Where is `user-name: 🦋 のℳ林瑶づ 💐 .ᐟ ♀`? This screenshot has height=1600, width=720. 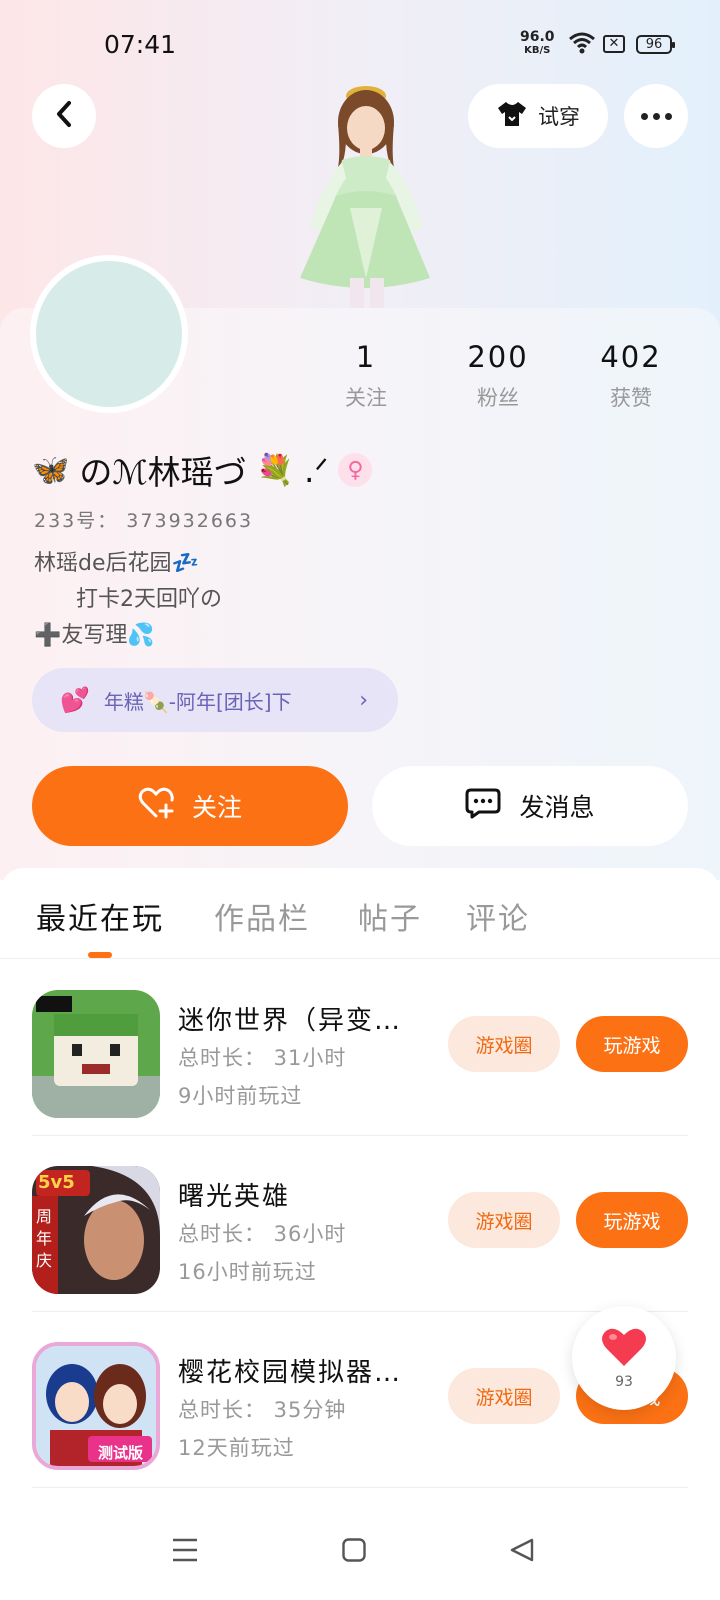
user-name: 🦋 のℳ林瑶づ 💐 .ᐟ ♀ is located at coordinates (202, 470).